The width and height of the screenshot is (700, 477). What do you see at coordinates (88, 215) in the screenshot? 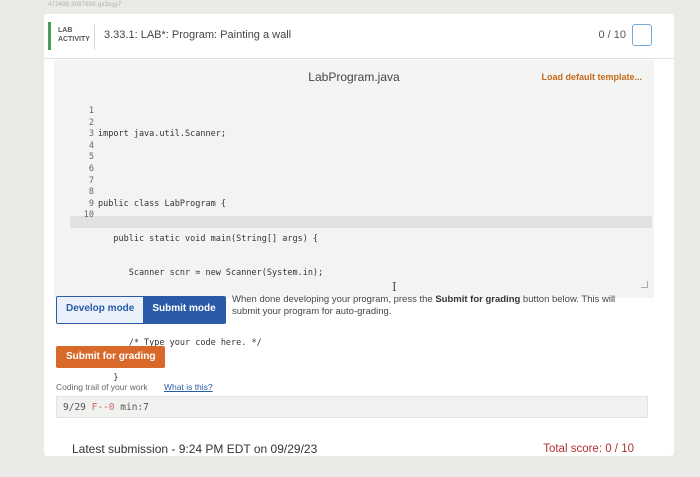
I see `line-number: 10` at bounding box center [88, 215].